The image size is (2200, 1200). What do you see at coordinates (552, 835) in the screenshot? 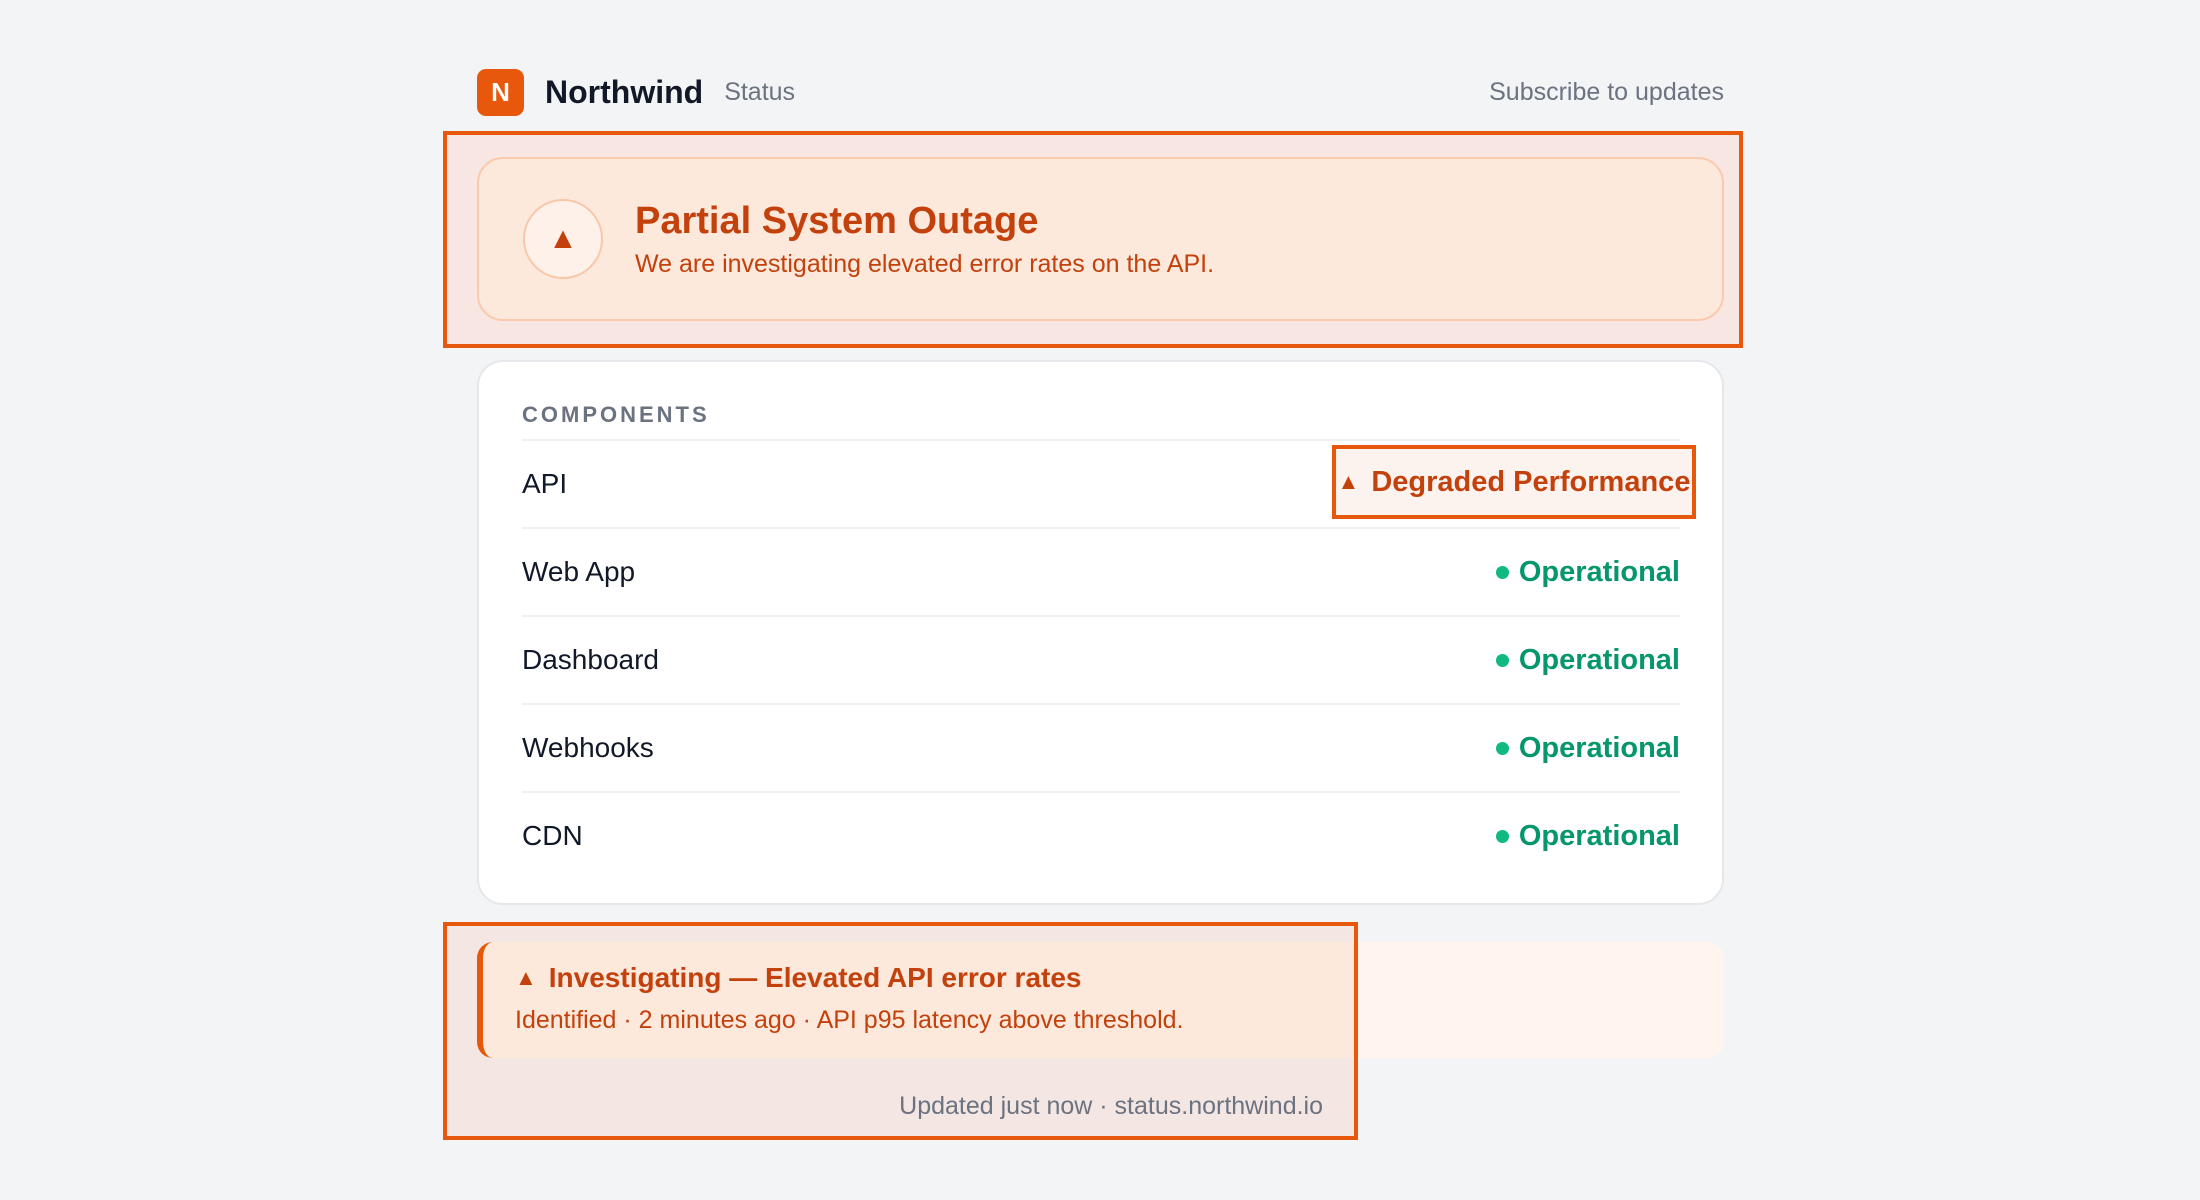
I see `component-name: CDN` at bounding box center [552, 835].